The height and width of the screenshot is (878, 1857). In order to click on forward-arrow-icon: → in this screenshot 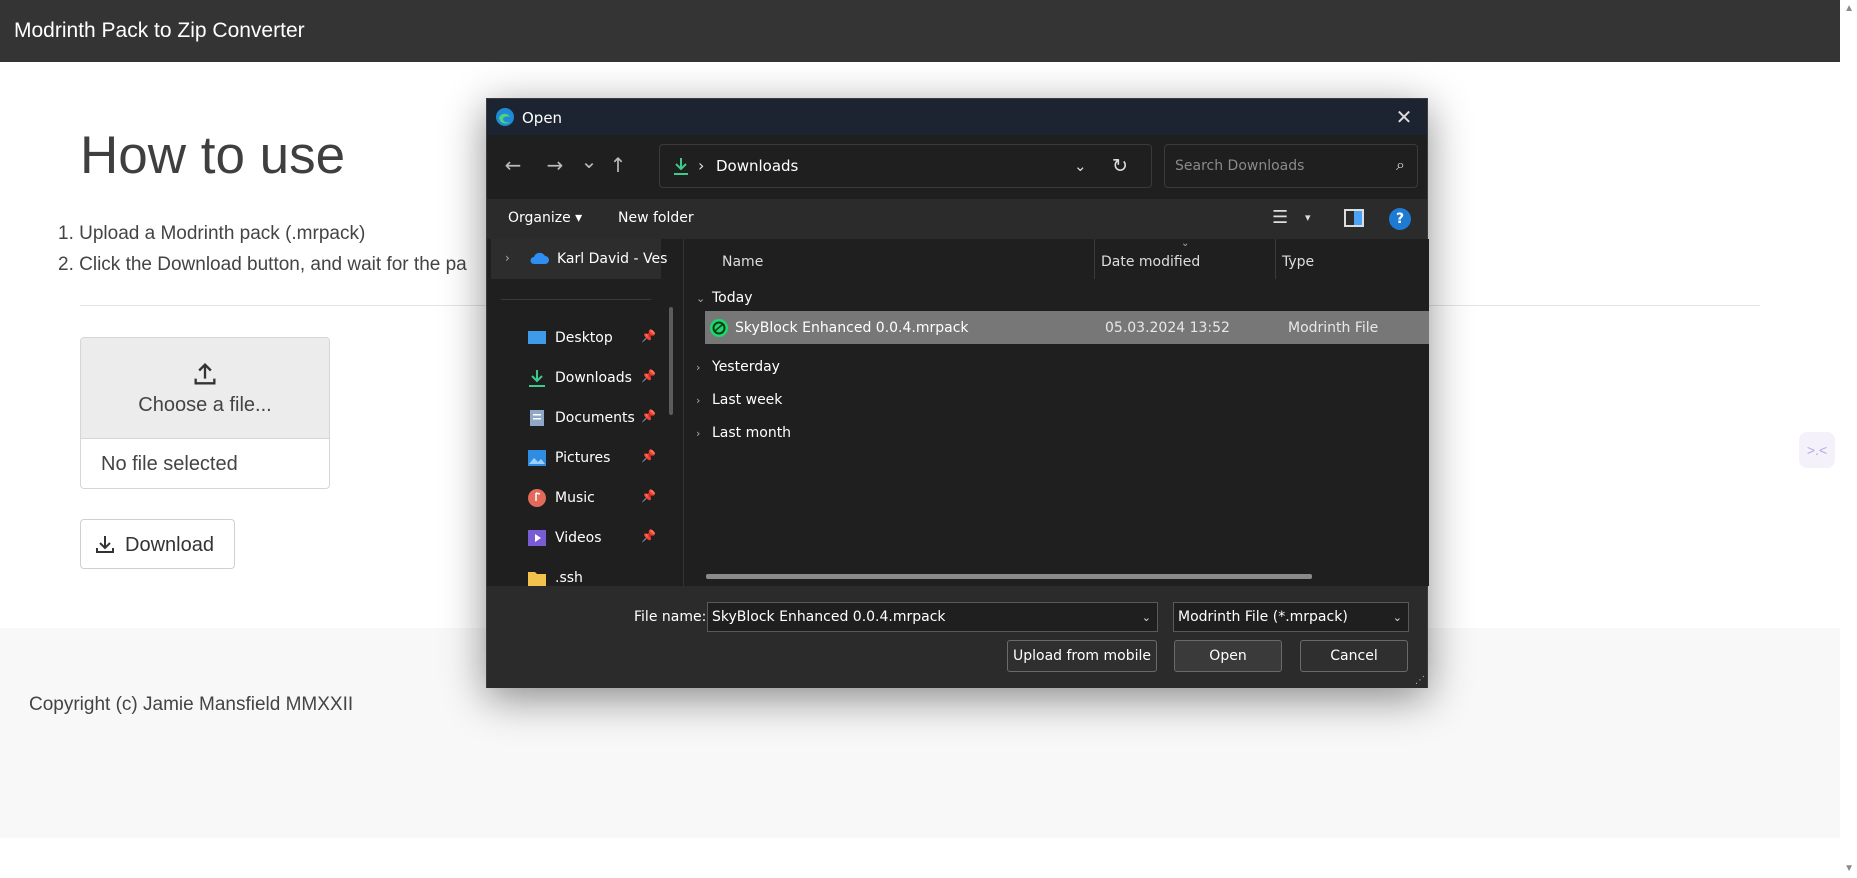, I will do `click(555, 165)`.